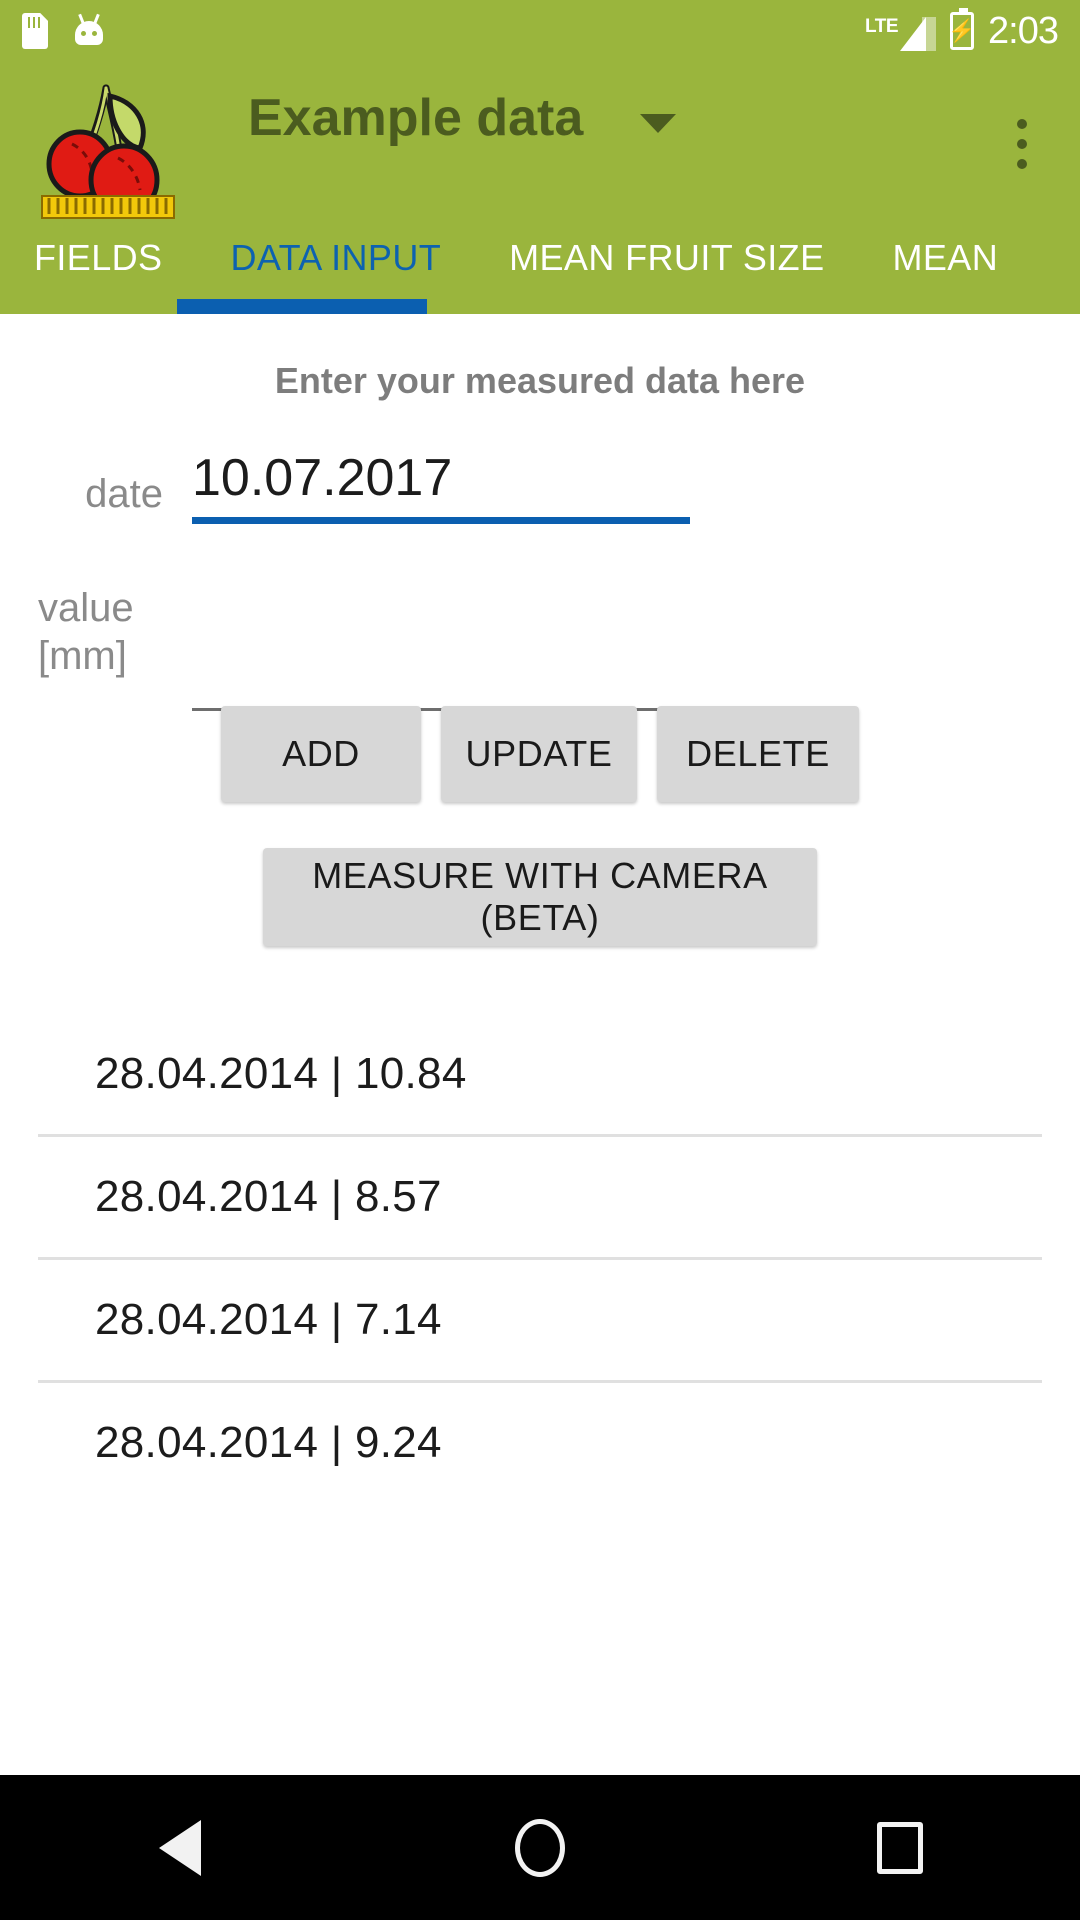 Image resolution: width=1080 pixels, height=1920 pixels. What do you see at coordinates (882, 26) in the screenshot?
I see `lte-label: LTE` at bounding box center [882, 26].